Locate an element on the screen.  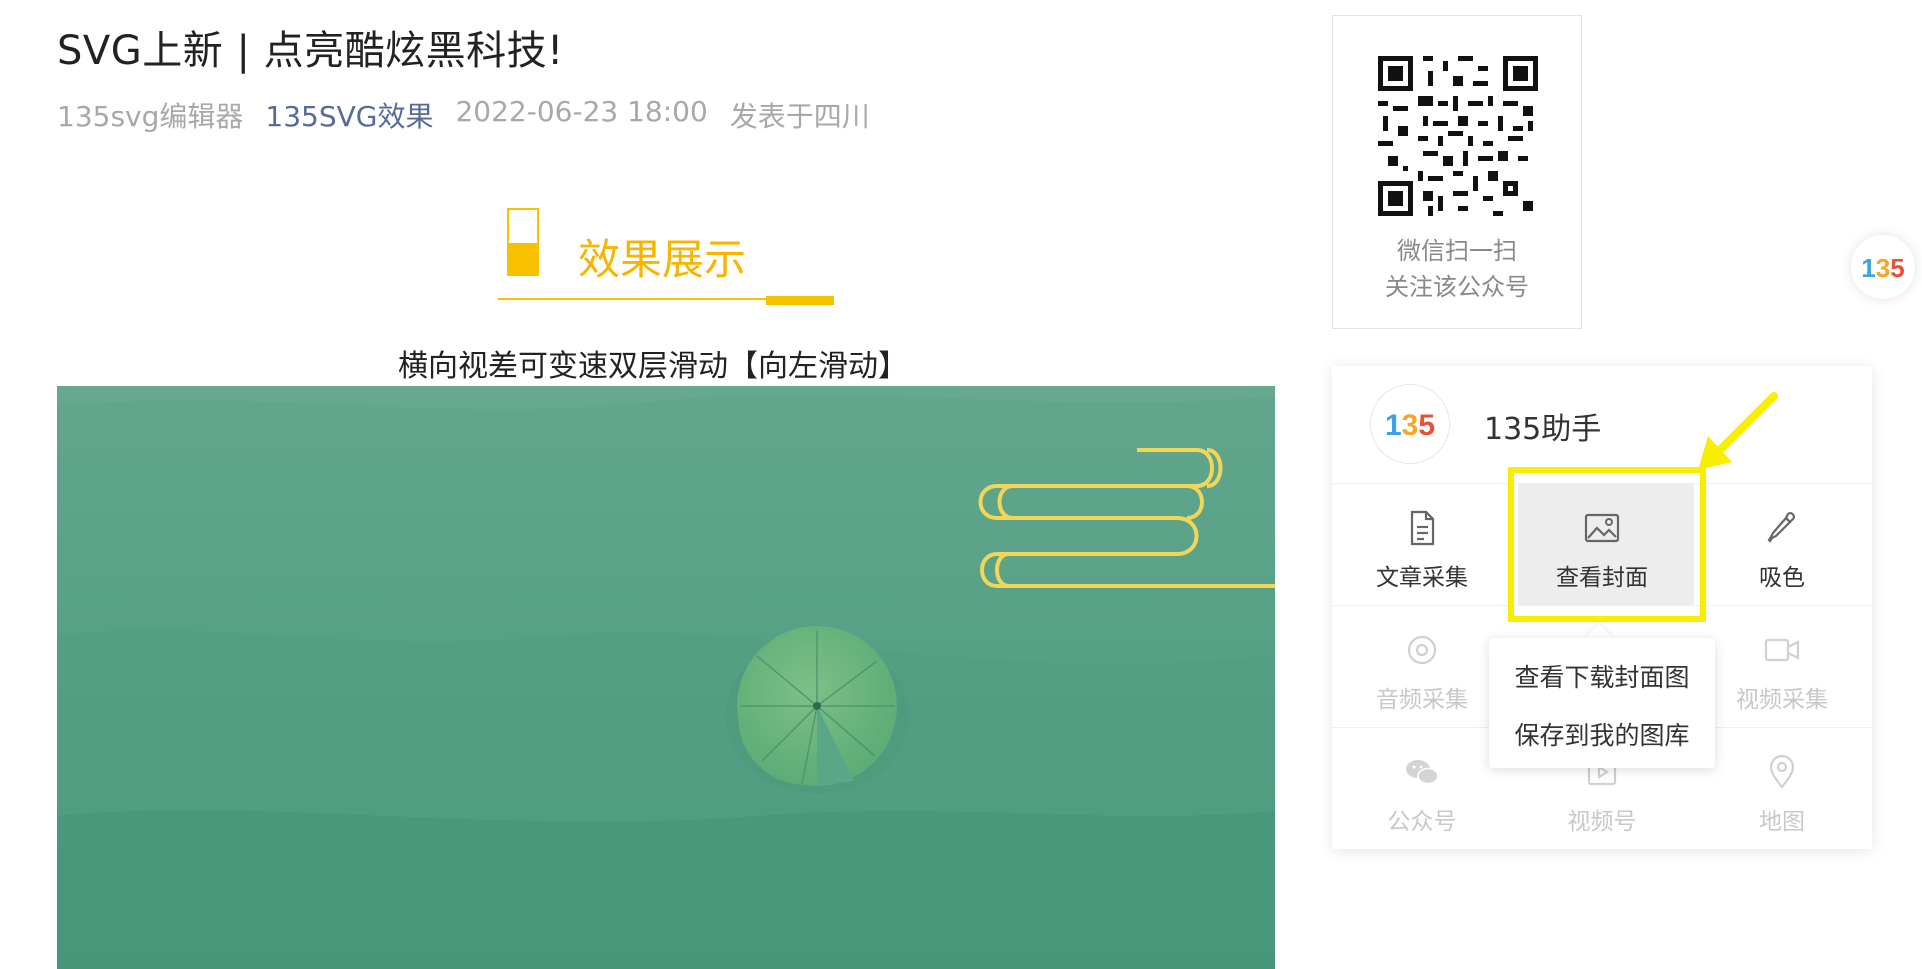
floating-135-button: 135 is located at coordinates (1883, 267).